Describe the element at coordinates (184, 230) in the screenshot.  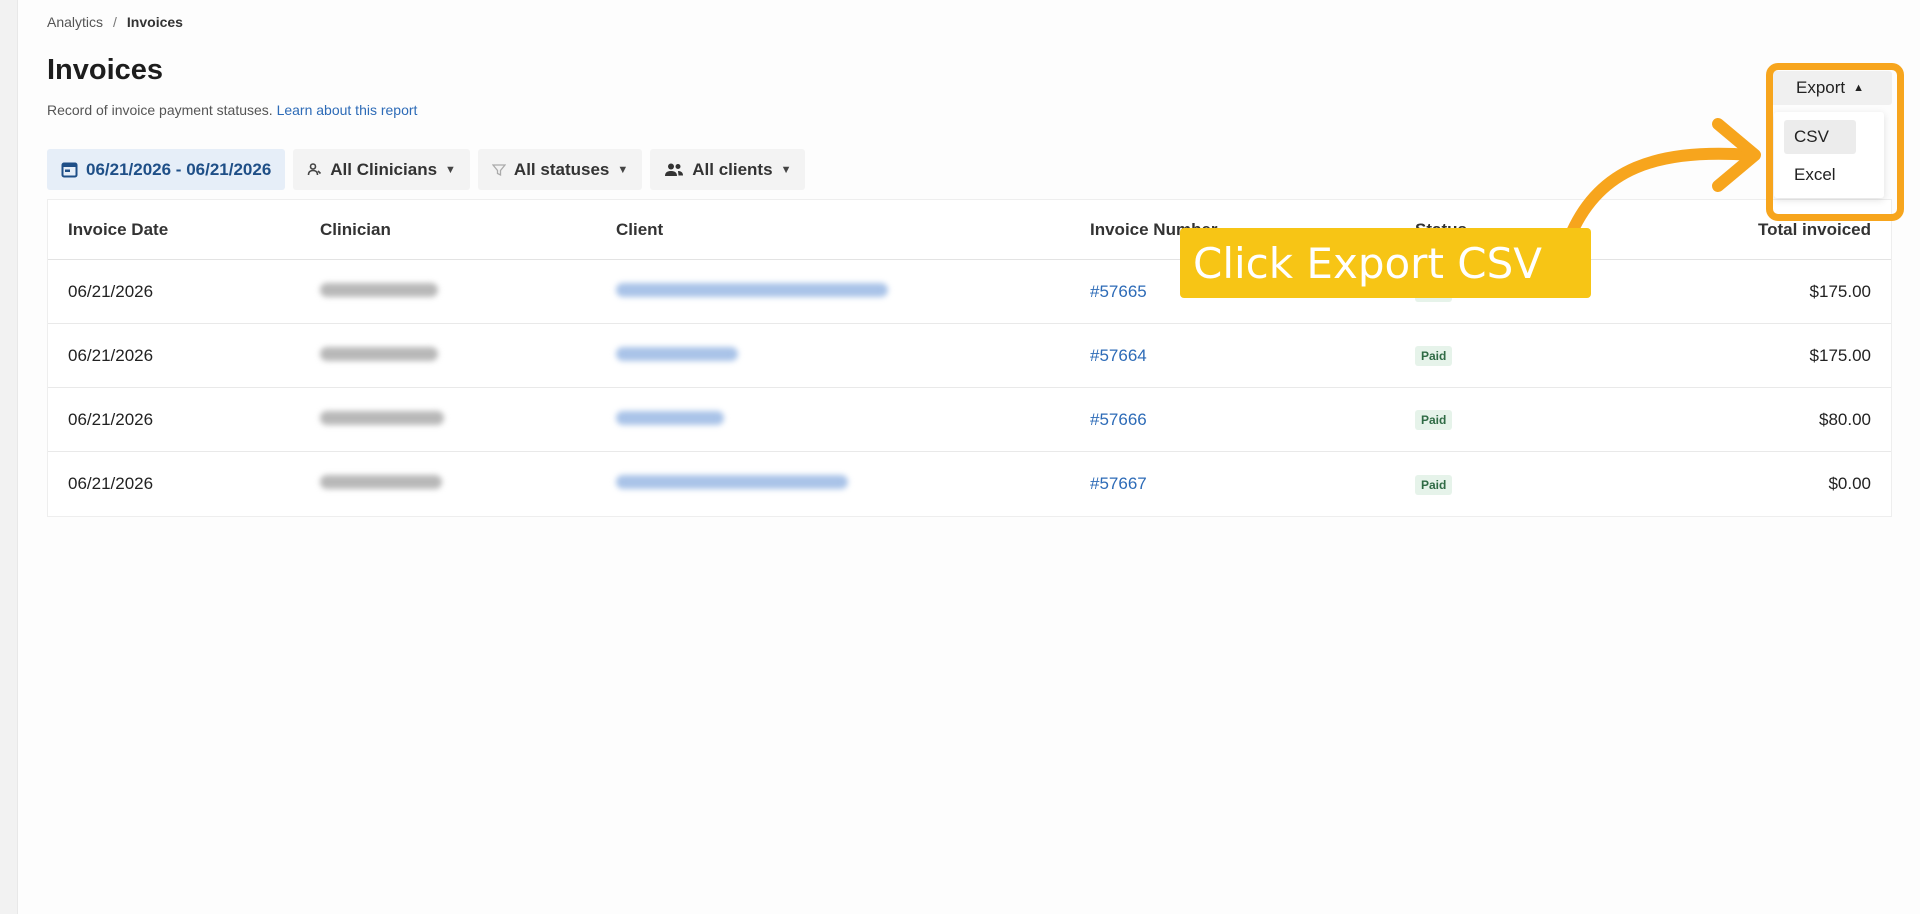
I see `column-header: Invoice Date` at that location.